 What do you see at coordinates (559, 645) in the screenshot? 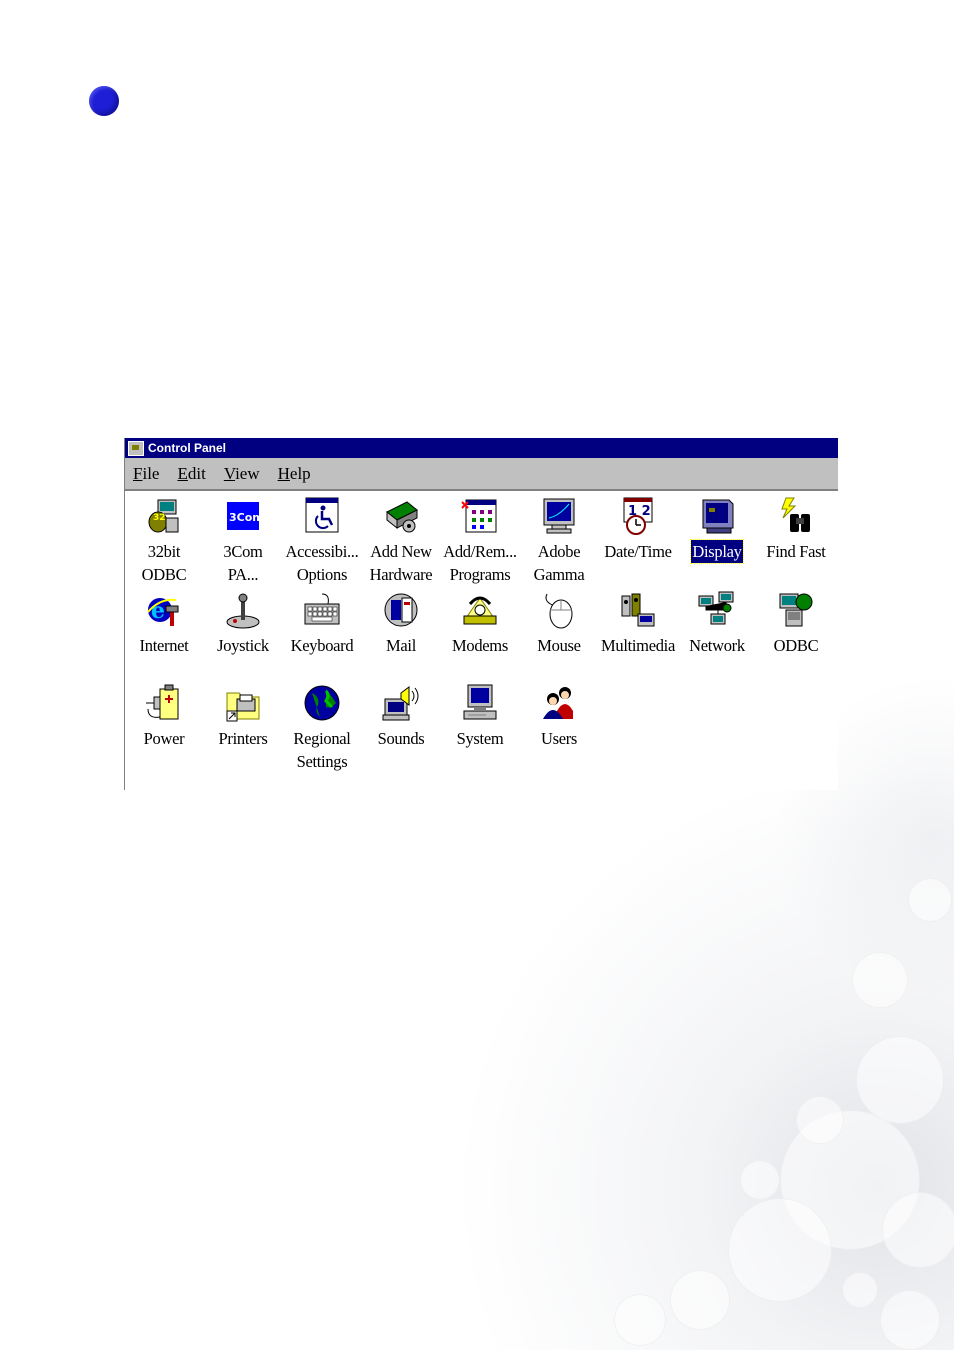
I see `icon-label: Mouse` at bounding box center [559, 645].